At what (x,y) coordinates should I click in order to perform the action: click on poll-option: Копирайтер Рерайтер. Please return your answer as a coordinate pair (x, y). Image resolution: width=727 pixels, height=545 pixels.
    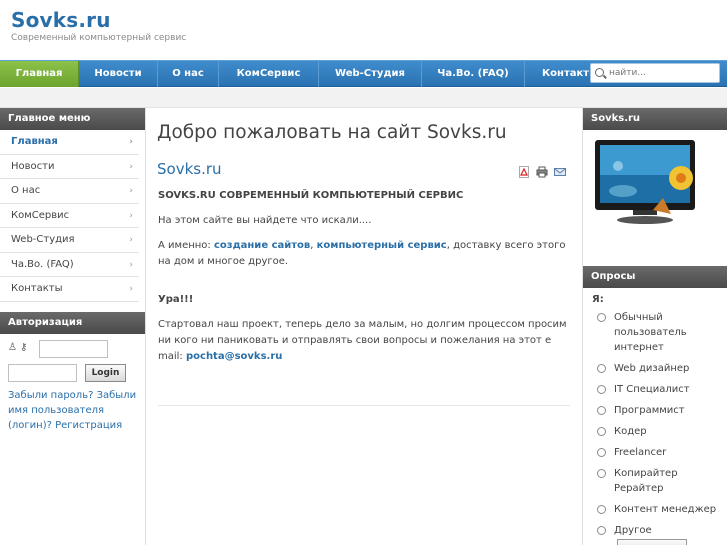
    Looking at the image, I should click on (660, 481).